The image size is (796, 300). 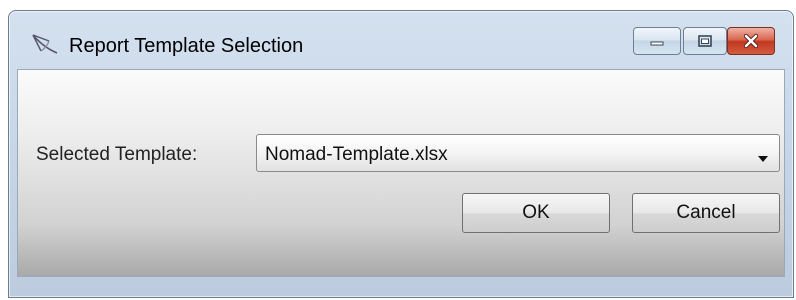 I want to click on window-title: Report Template Selection, so click(x=186, y=46).